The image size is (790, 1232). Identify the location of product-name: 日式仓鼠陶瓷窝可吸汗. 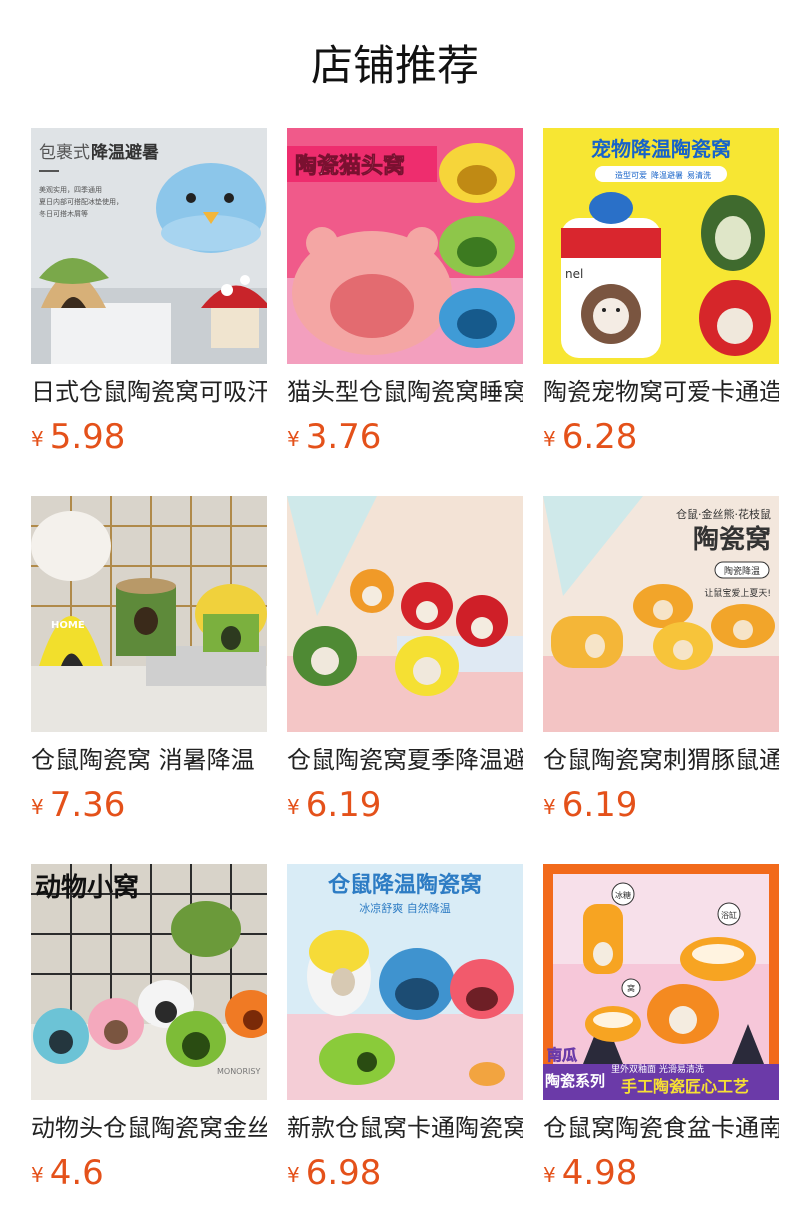
(149, 393).